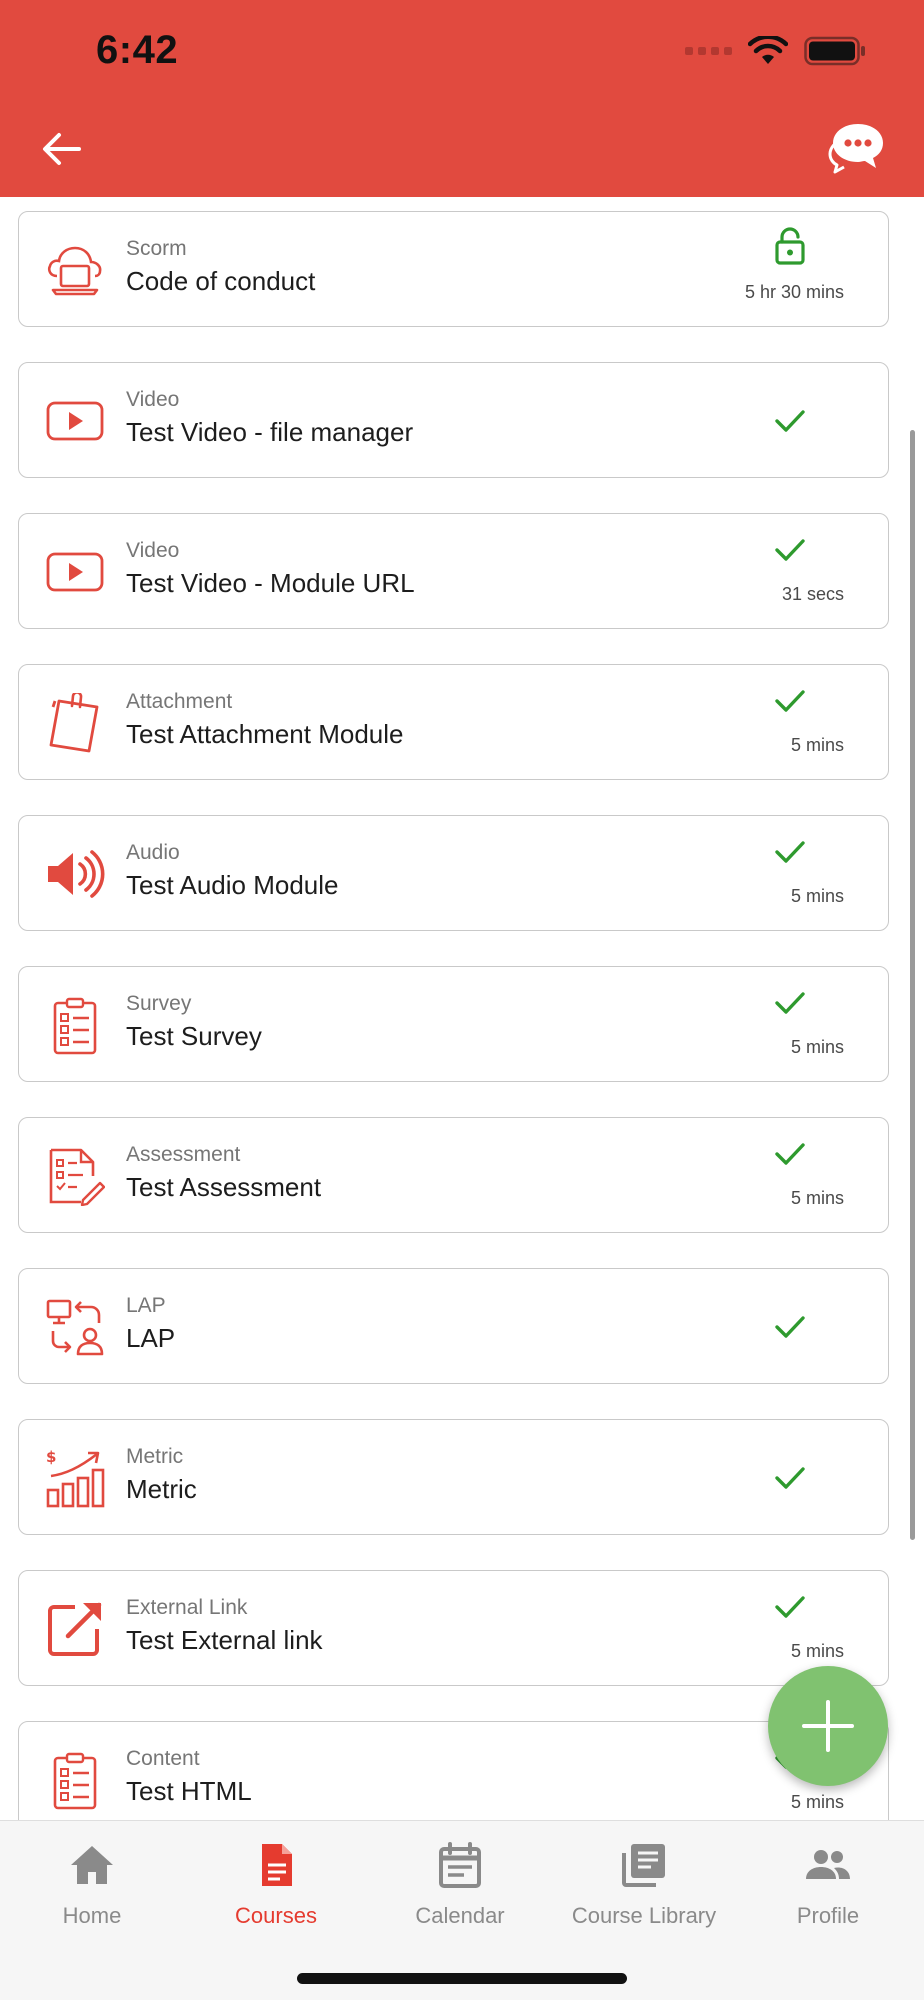 Image resolution: width=924 pixels, height=2000 pixels. I want to click on nav-label: Home, so click(92, 1915).